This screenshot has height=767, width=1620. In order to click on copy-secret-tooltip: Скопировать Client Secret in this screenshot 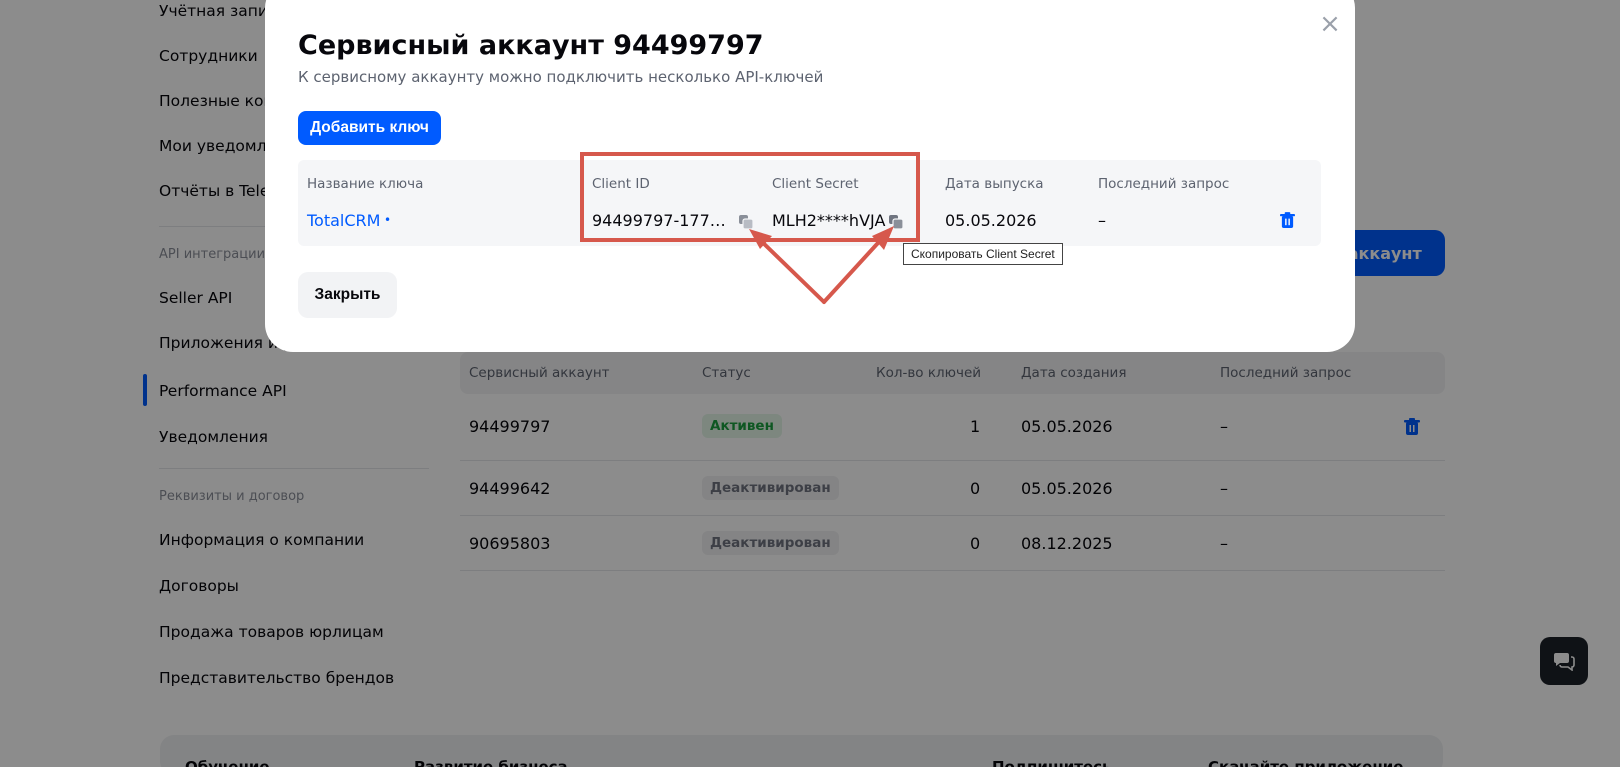, I will do `click(983, 254)`.